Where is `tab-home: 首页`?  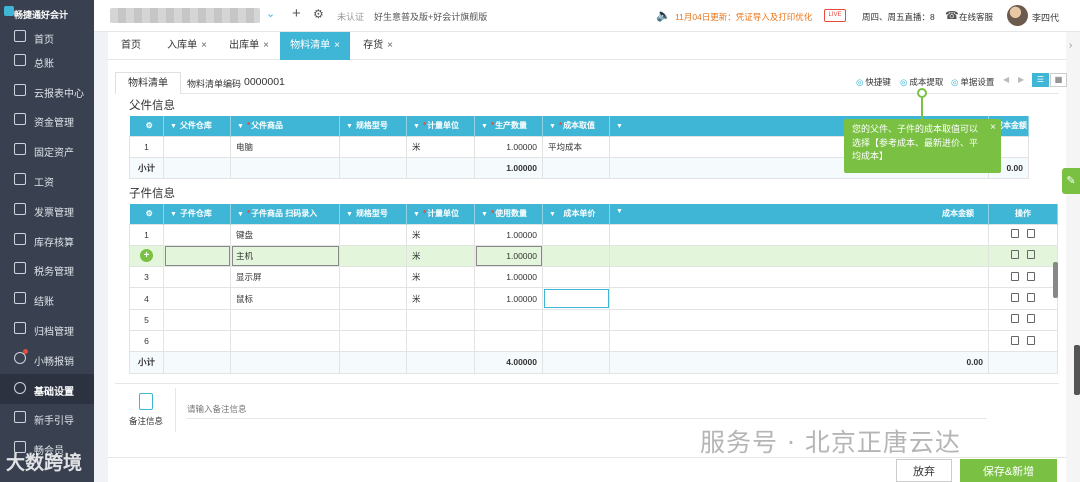
tab-home: 首页 is located at coordinates (131, 46).